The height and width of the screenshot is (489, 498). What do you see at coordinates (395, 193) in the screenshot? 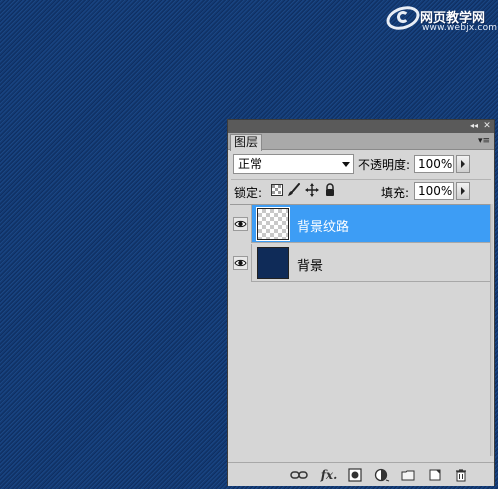
I see `fill-label: 填充:` at bounding box center [395, 193].